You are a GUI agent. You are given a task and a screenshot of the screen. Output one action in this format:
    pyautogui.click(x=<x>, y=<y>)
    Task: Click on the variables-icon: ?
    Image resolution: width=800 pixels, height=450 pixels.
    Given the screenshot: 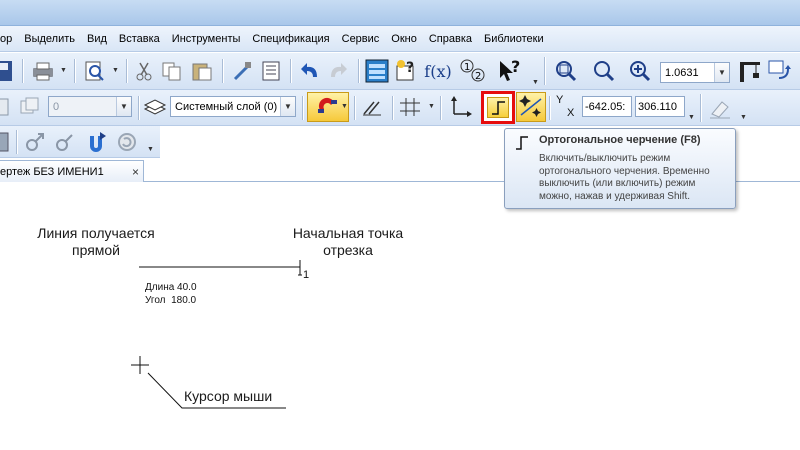 What is the action you would take?
    pyautogui.click(x=407, y=71)
    